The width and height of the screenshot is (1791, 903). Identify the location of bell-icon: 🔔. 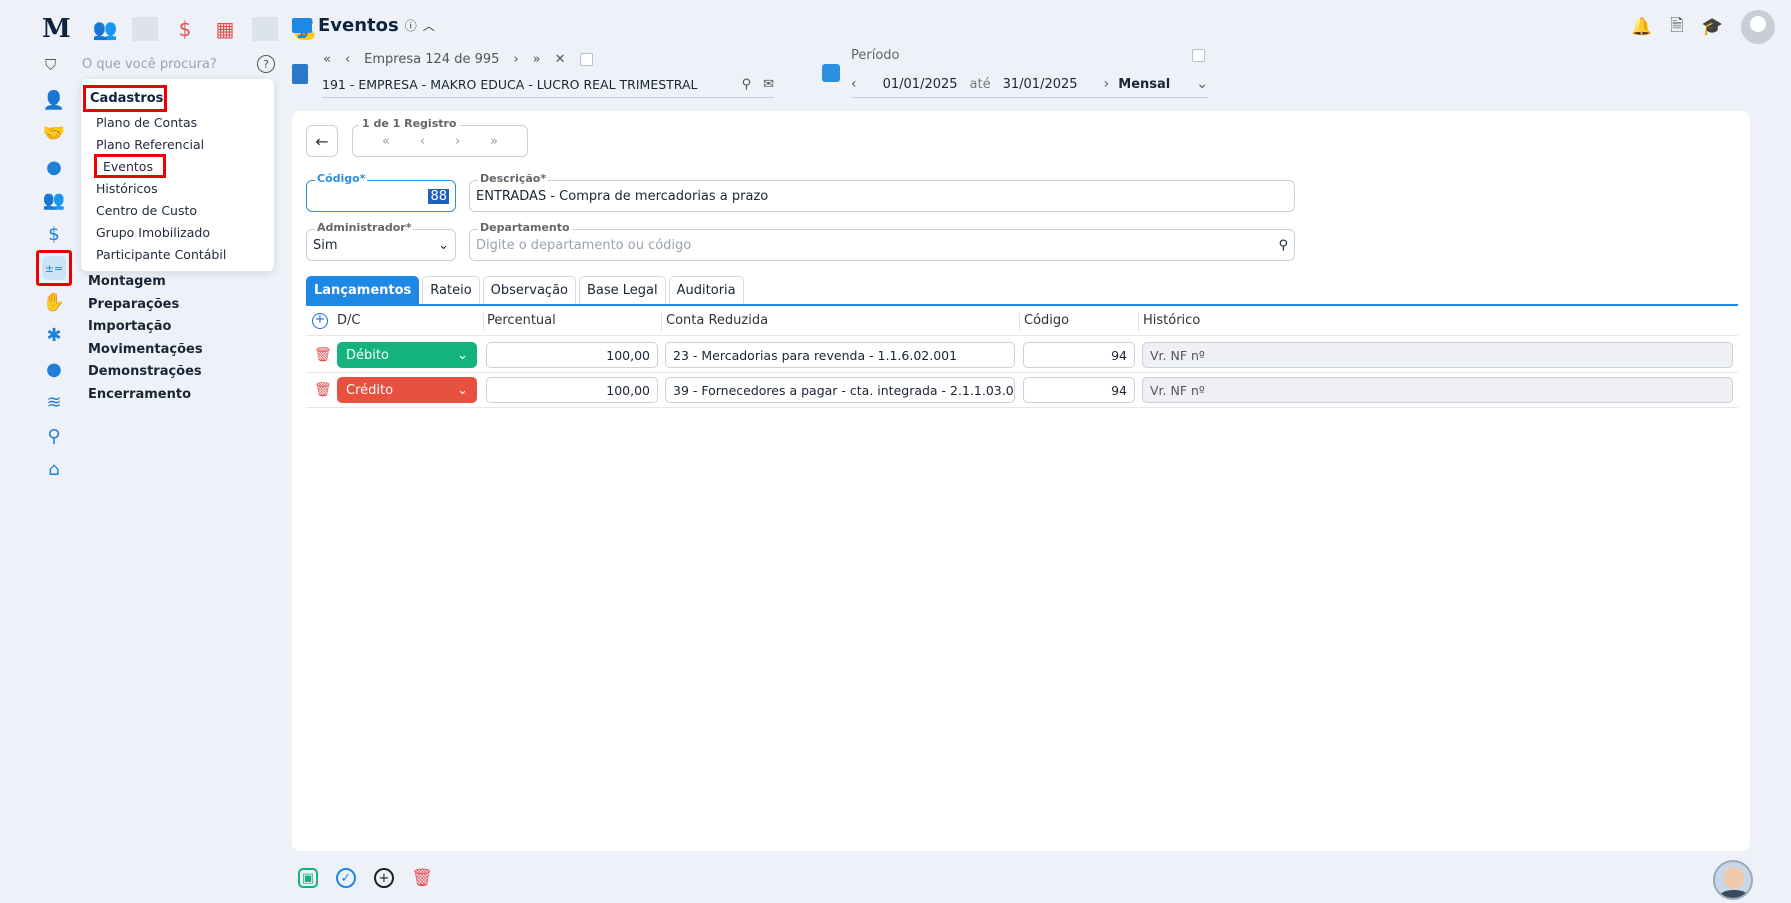
(1641, 27).